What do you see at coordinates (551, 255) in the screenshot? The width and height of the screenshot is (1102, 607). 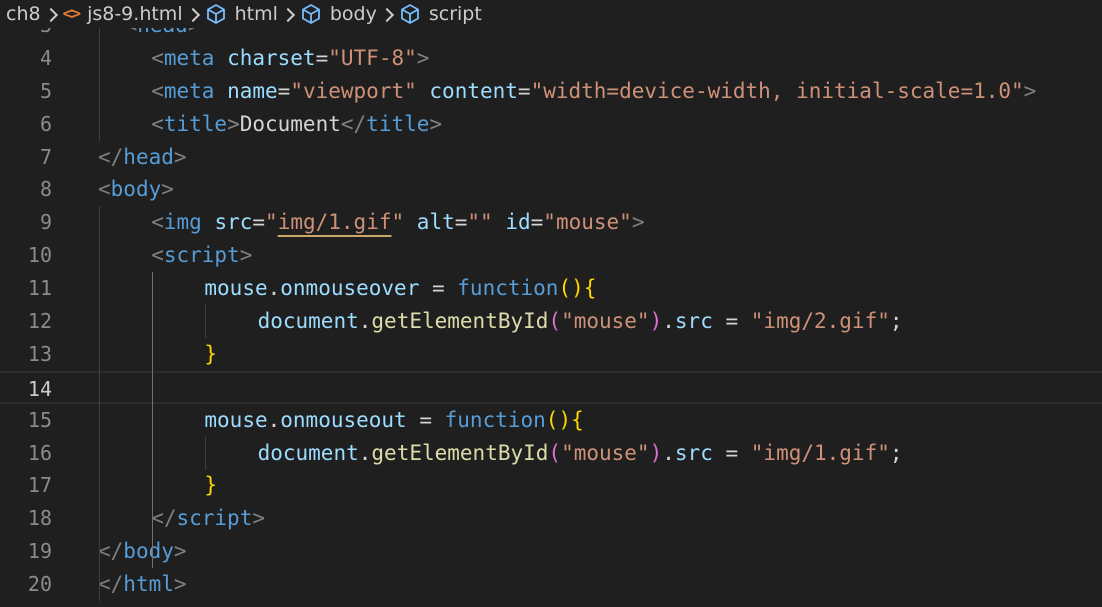 I see `code-line: 10 <script>` at bounding box center [551, 255].